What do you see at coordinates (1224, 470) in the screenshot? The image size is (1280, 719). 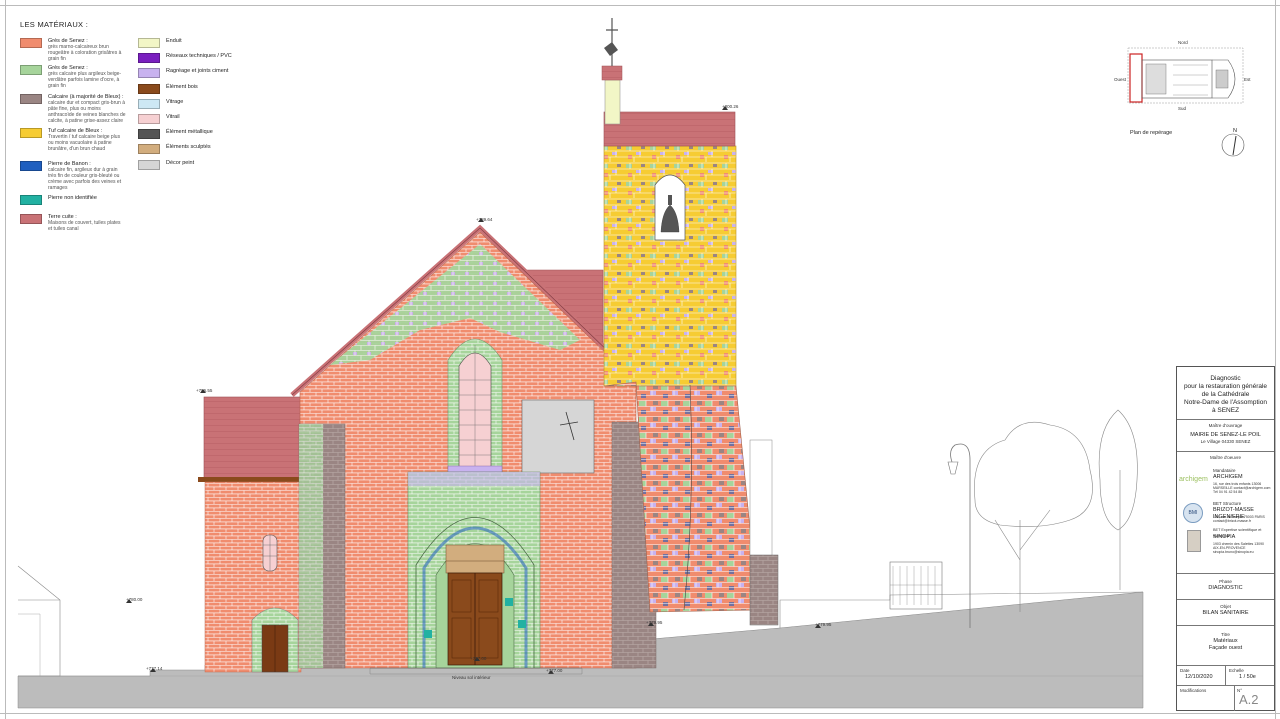 I see `mandataire-label: Mandataire` at bounding box center [1224, 470].